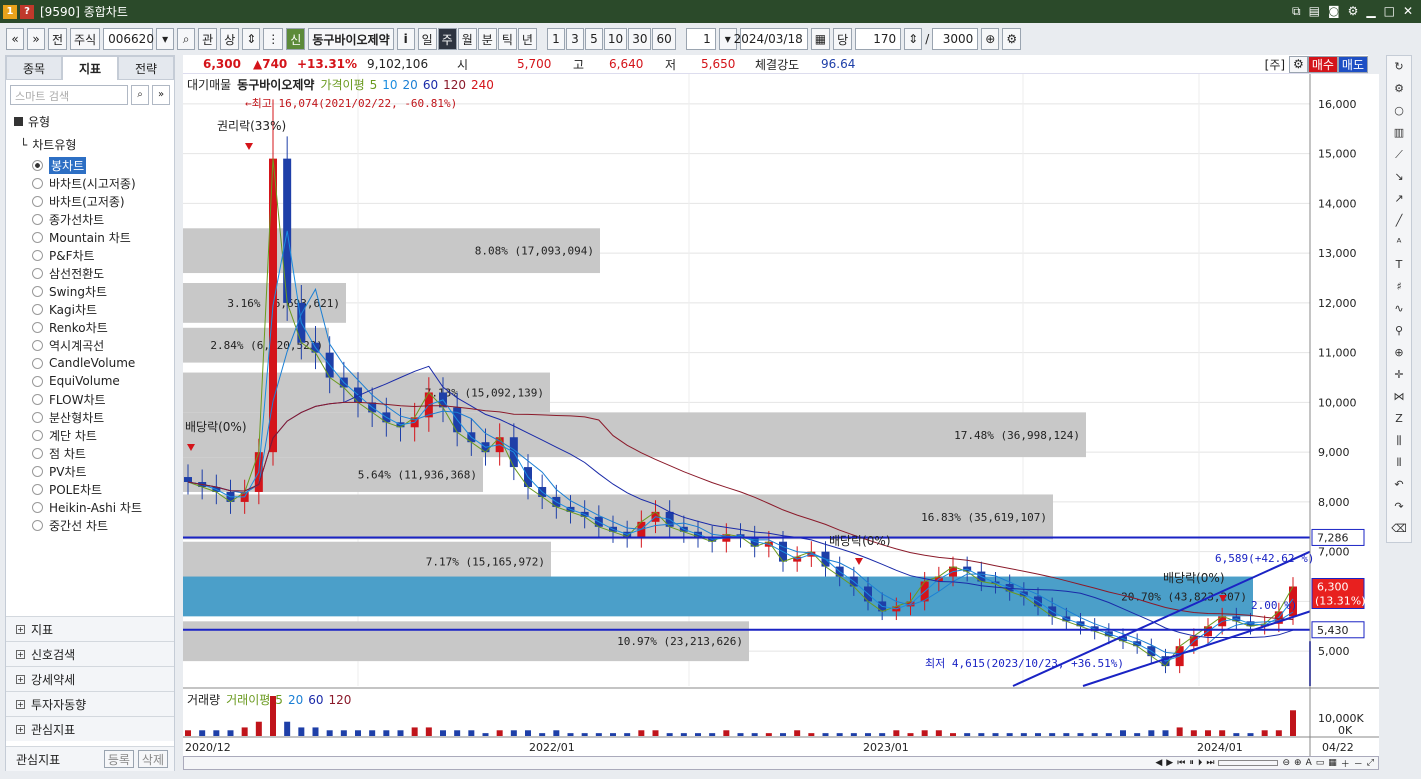  What do you see at coordinates (273, 39) in the screenshot?
I see `more-icon: ⋮` at bounding box center [273, 39].